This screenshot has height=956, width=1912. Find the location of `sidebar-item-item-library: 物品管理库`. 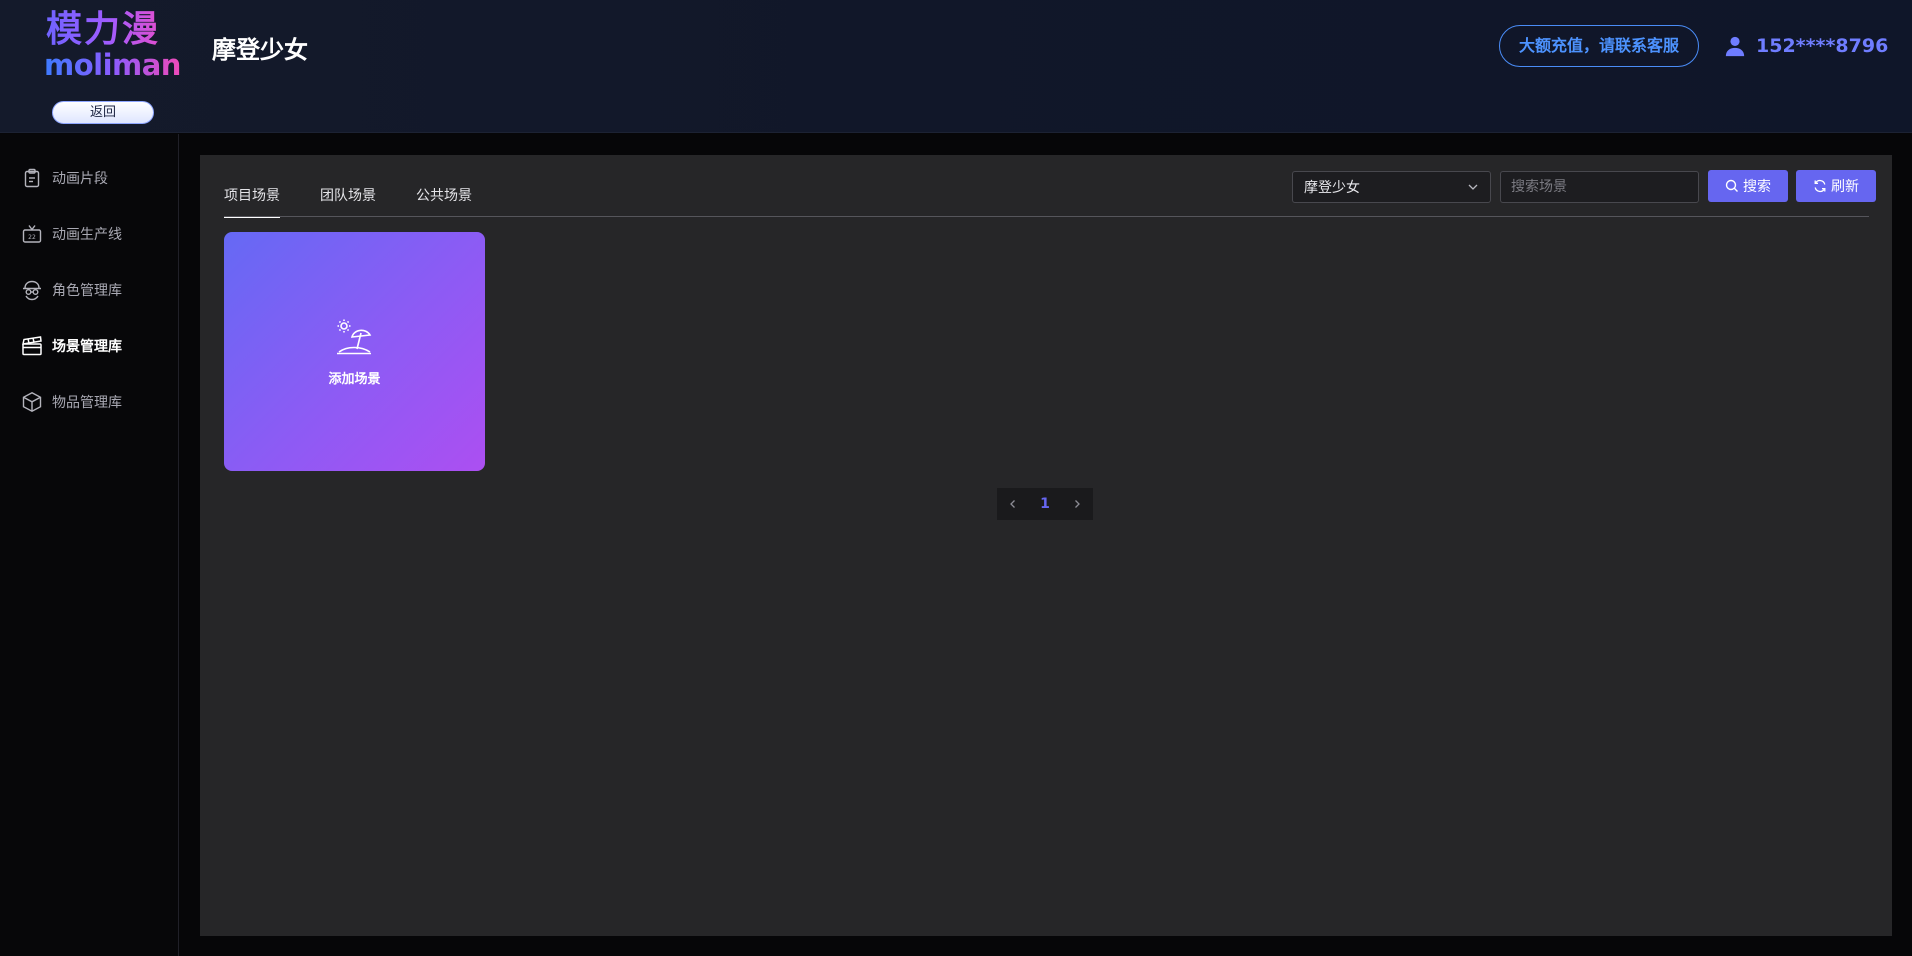

sidebar-item-item-library: 物品管理库 is located at coordinates (89, 402).